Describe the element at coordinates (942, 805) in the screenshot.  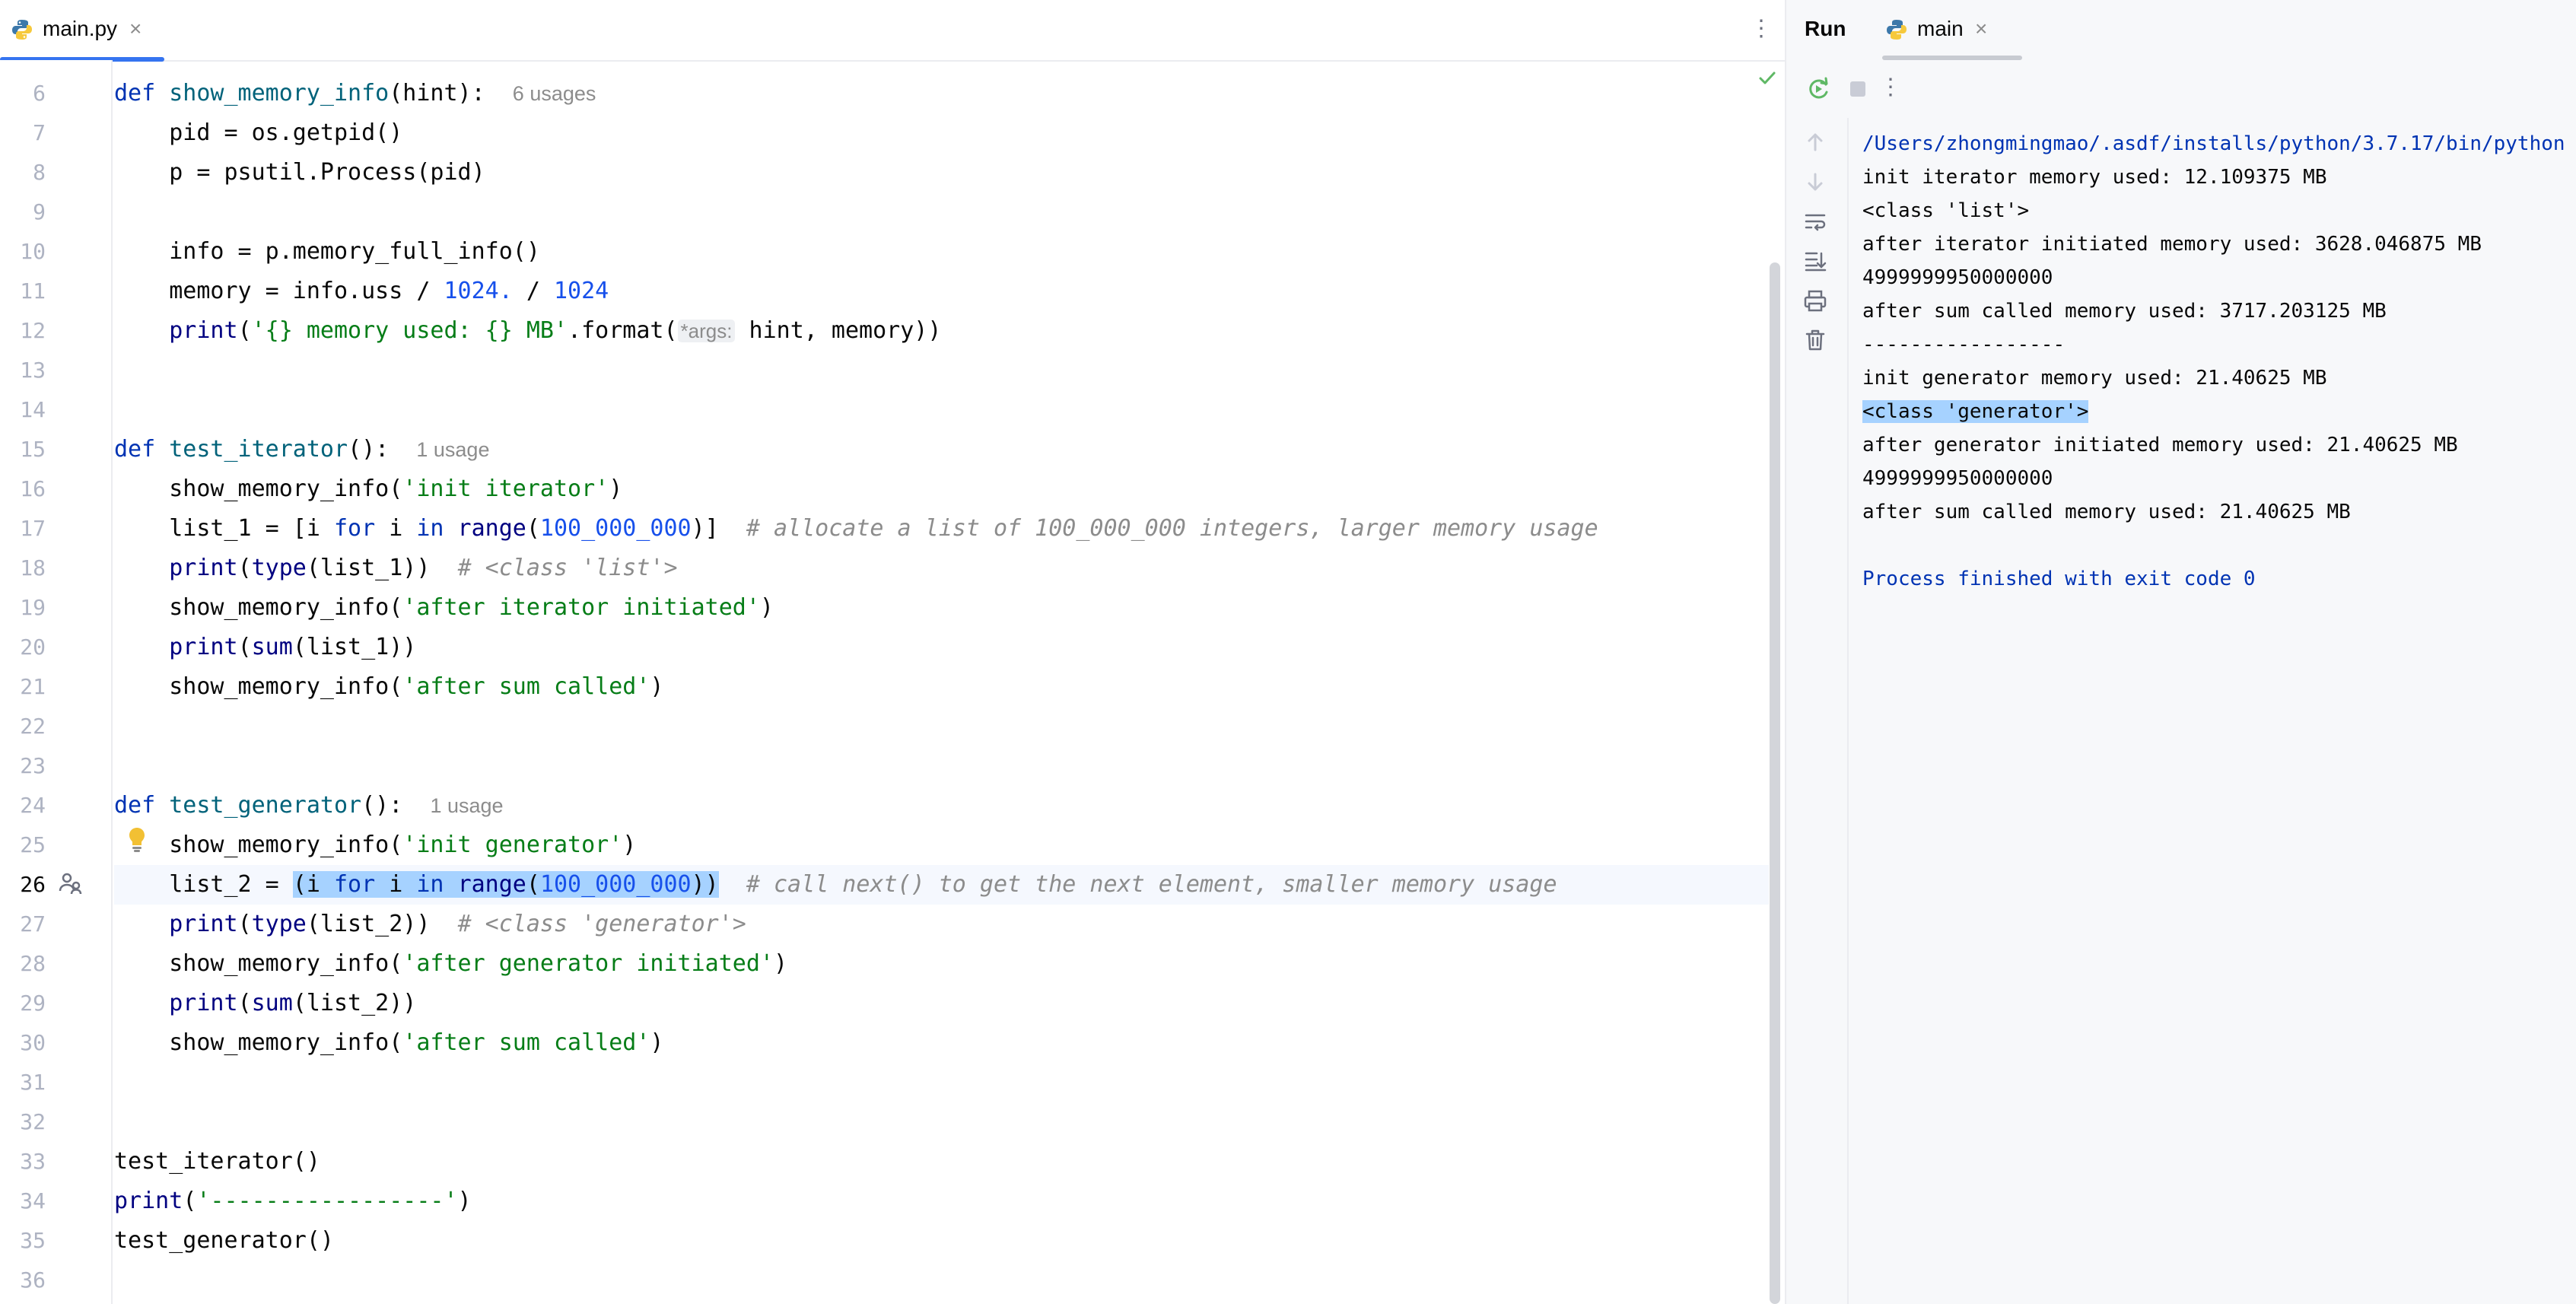
I see `code-line: def test_generator(): 1 usage` at that location.